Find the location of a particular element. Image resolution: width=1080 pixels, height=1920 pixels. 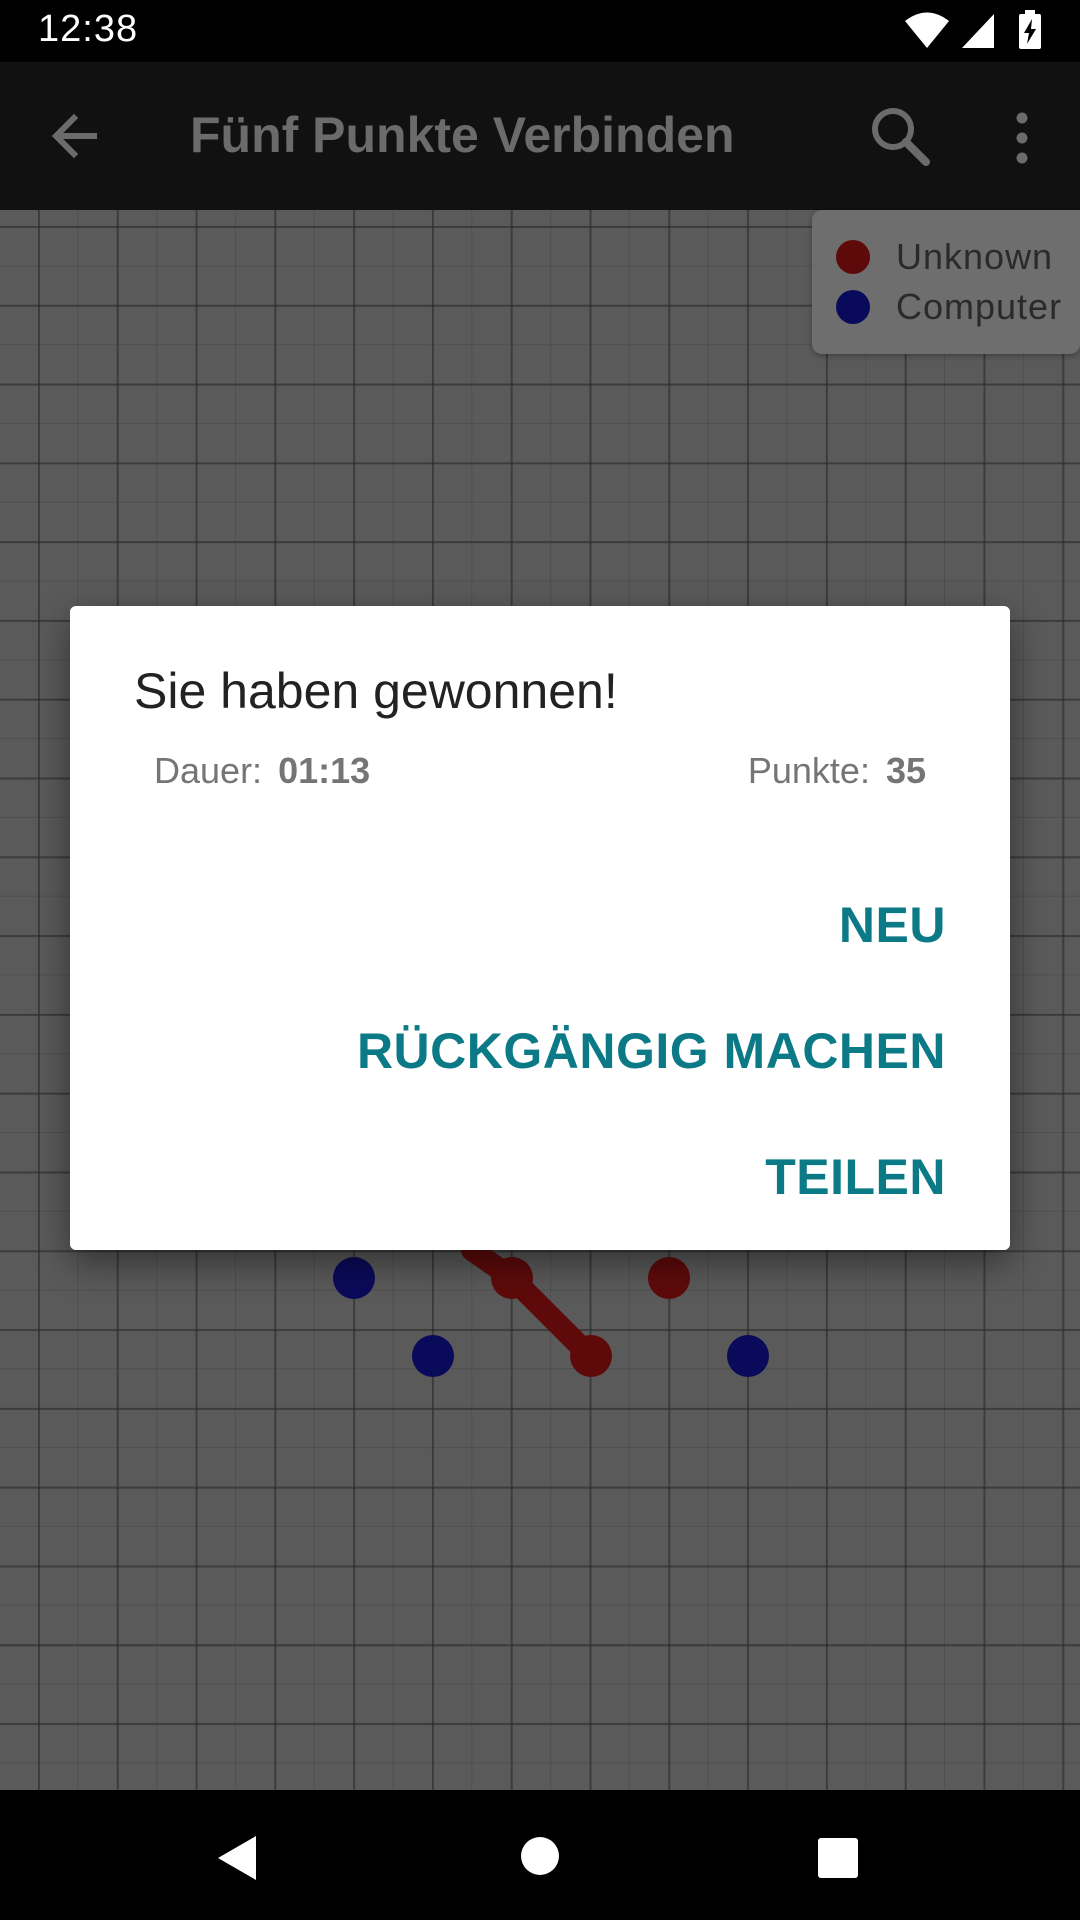

undo-button: RÜCKGÄNGIG MACHEN is located at coordinates (651, 1051).